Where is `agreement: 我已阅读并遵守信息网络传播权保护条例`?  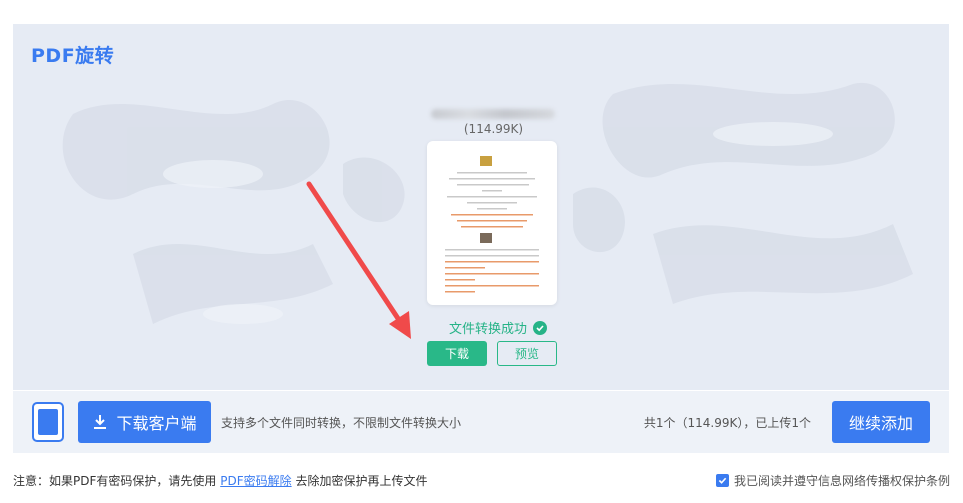 agreement: 我已阅读并遵守信息网络传播权保护条例 is located at coordinates (832, 480).